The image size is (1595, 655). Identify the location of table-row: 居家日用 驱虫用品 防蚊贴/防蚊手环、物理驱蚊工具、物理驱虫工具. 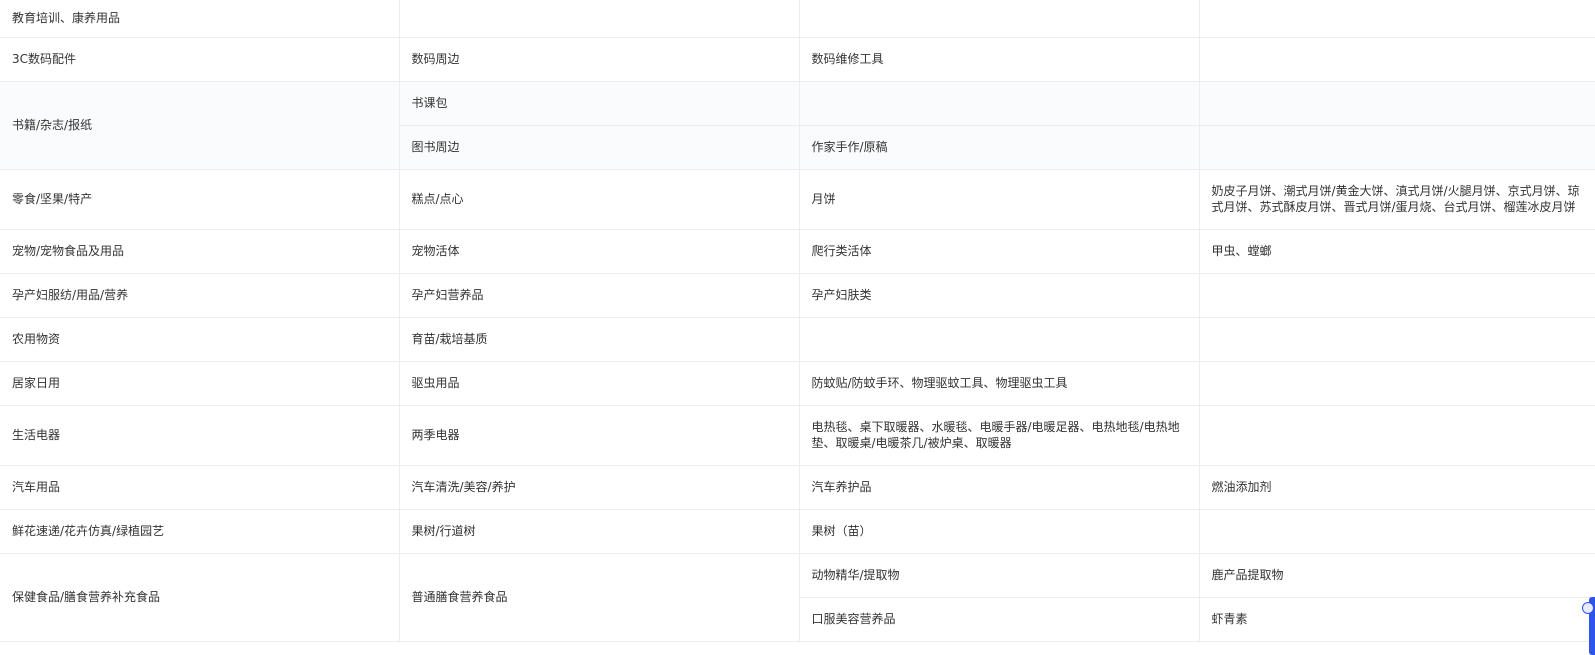
(797, 383).